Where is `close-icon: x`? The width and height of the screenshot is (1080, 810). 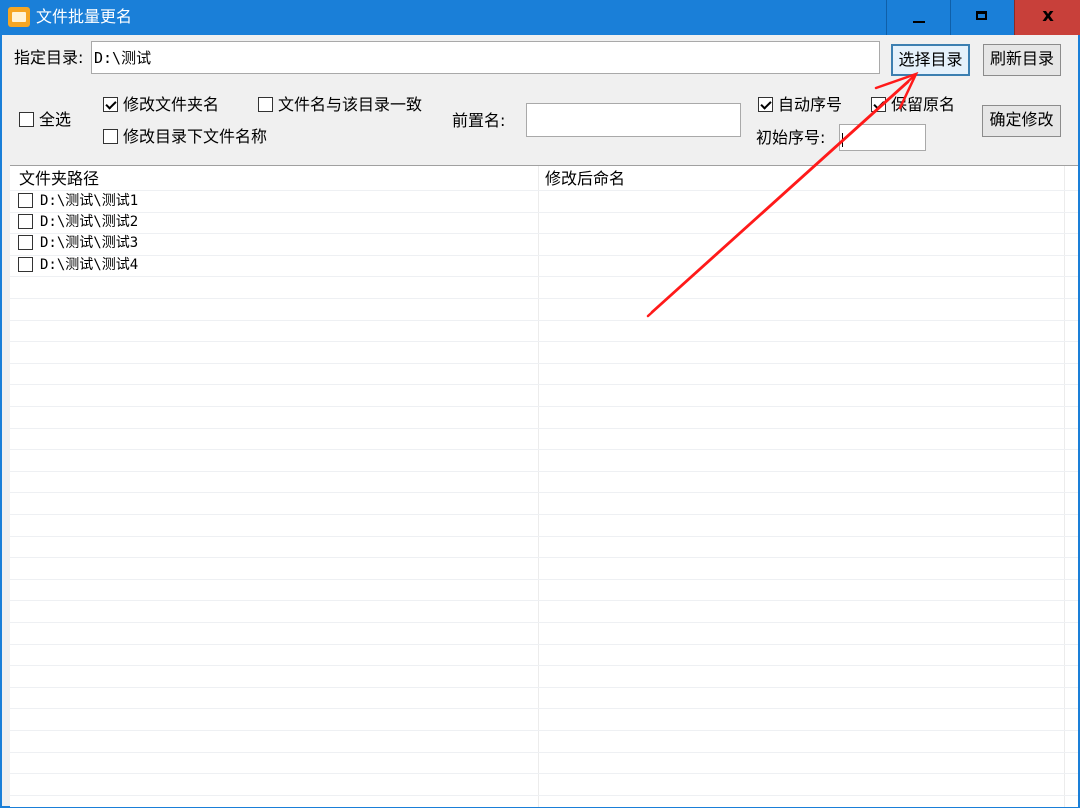 close-icon: x is located at coordinates (1048, 15).